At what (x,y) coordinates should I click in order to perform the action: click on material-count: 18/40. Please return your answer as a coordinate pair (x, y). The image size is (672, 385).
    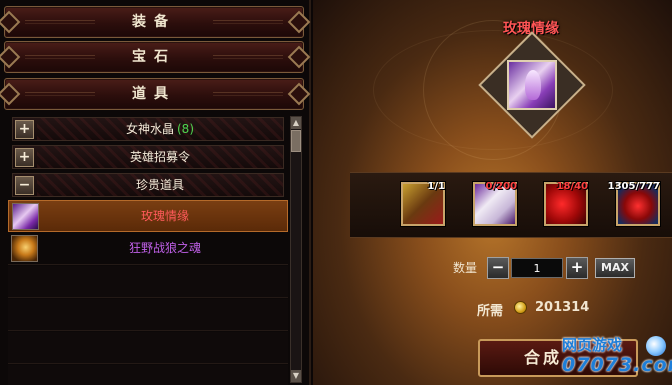
    Looking at the image, I should click on (572, 186).